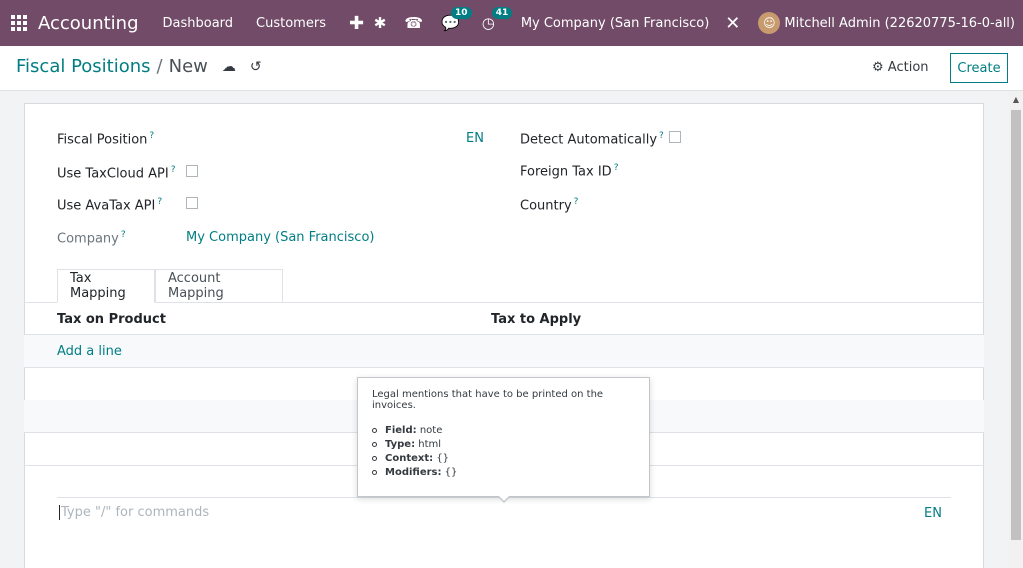  I want to click on tooltip-item: Modifiers: {}, so click(503, 472).